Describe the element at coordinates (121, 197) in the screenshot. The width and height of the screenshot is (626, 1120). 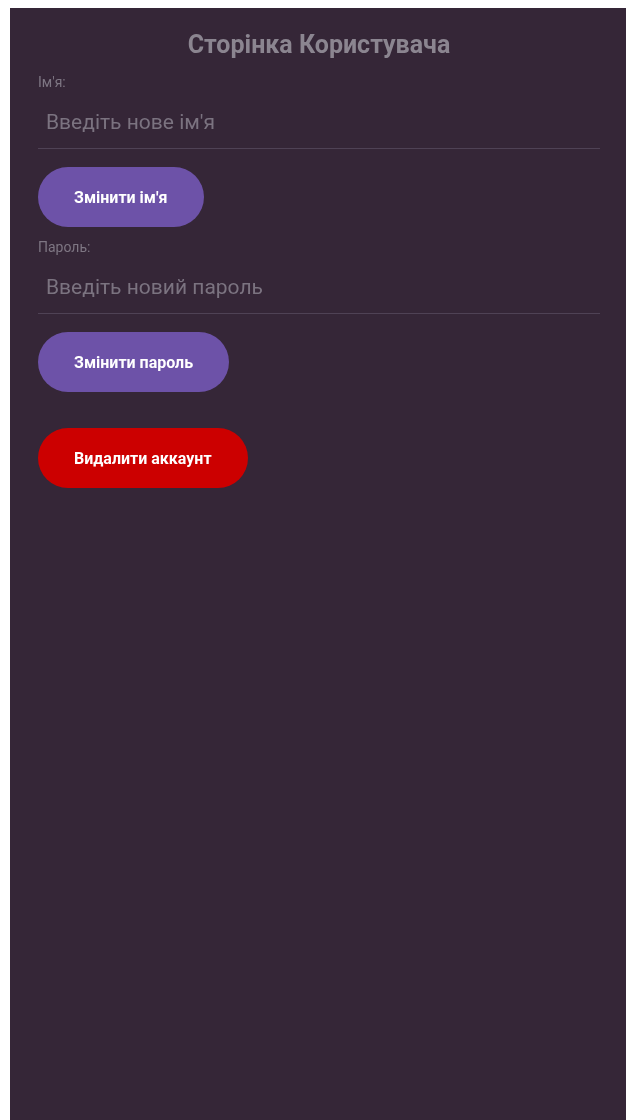
I see `change-button: Змінити ім'я` at that location.